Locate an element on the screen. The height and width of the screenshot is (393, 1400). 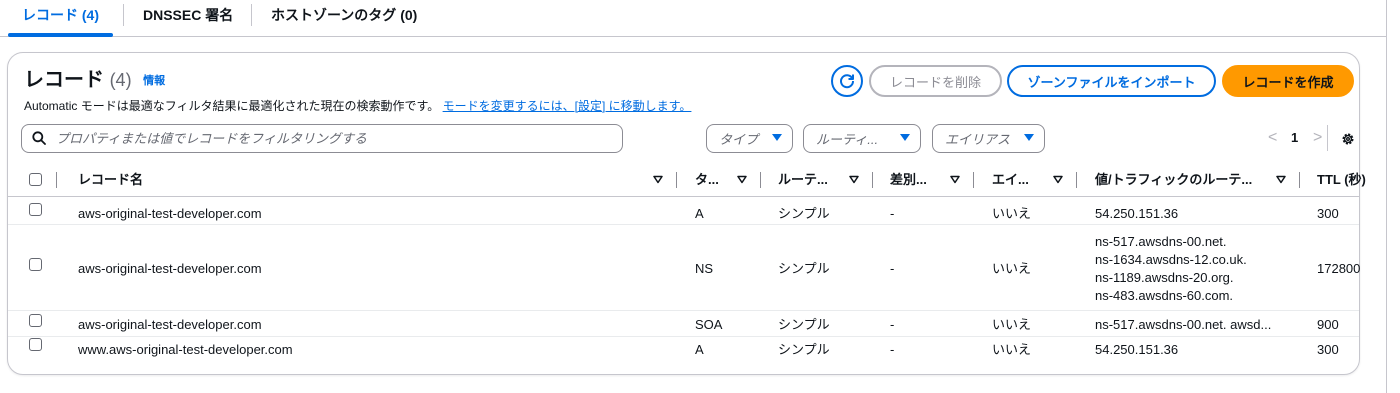
search-field is located at coordinates (322, 138).